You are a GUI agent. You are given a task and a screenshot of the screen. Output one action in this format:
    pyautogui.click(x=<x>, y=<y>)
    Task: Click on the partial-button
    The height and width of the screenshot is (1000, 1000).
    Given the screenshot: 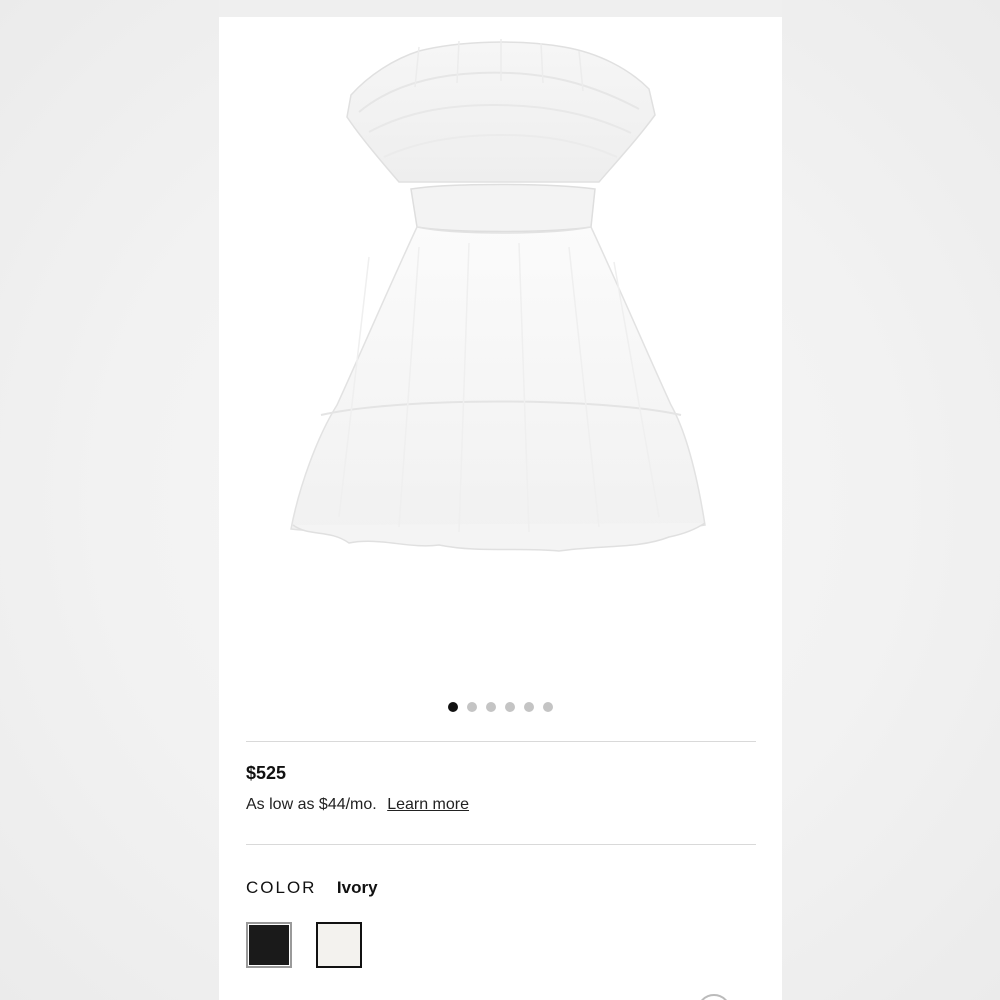 What is the action you would take?
    pyautogui.click(x=714, y=997)
    